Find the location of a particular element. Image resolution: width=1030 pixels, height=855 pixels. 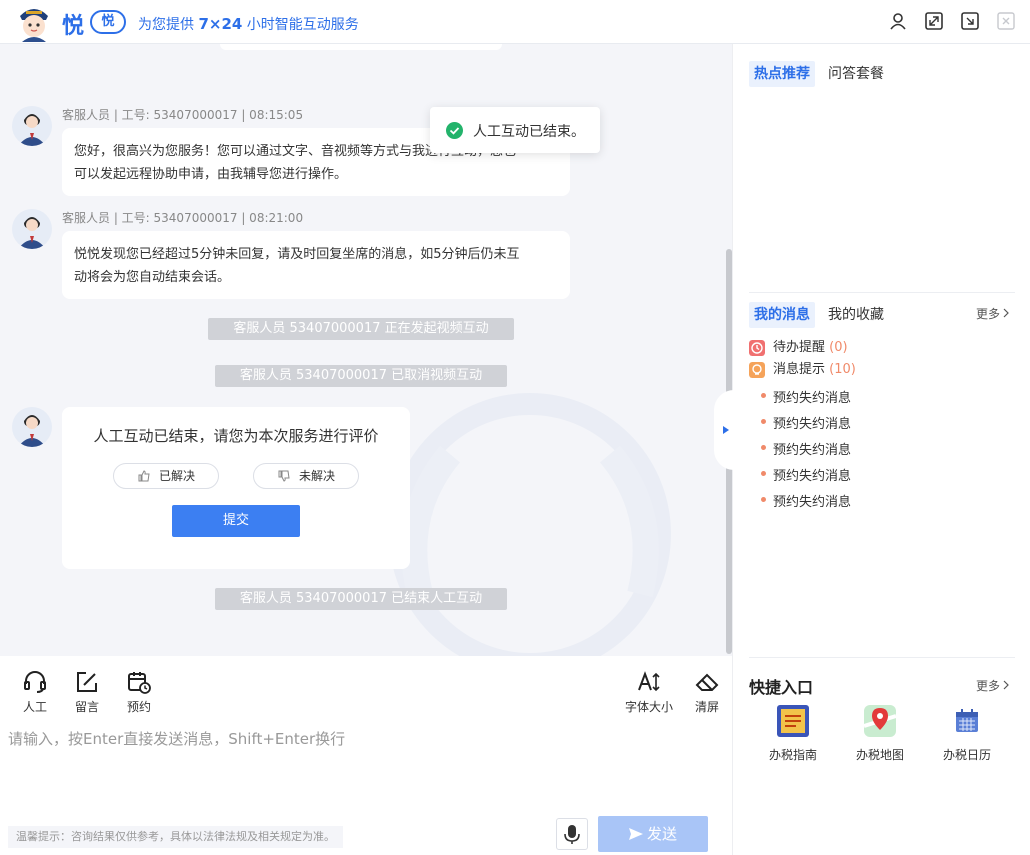

panel-collapse-handle is located at coordinates (726, 430).